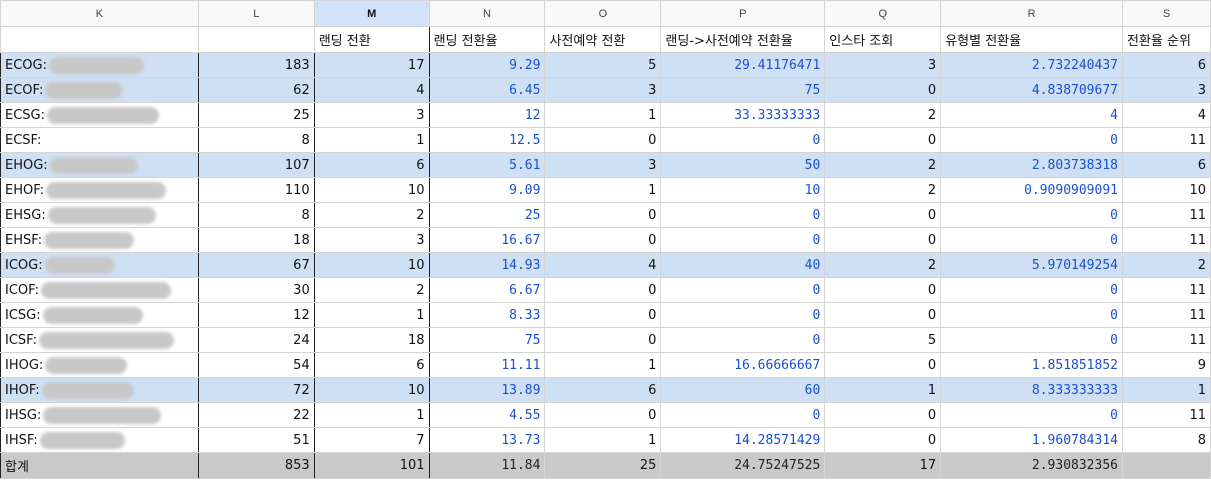 The image size is (1211, 501). Describe the element at coordinates (603, 65) in the screenshot. I see `cell-preorder-conversion: 5` at that location.